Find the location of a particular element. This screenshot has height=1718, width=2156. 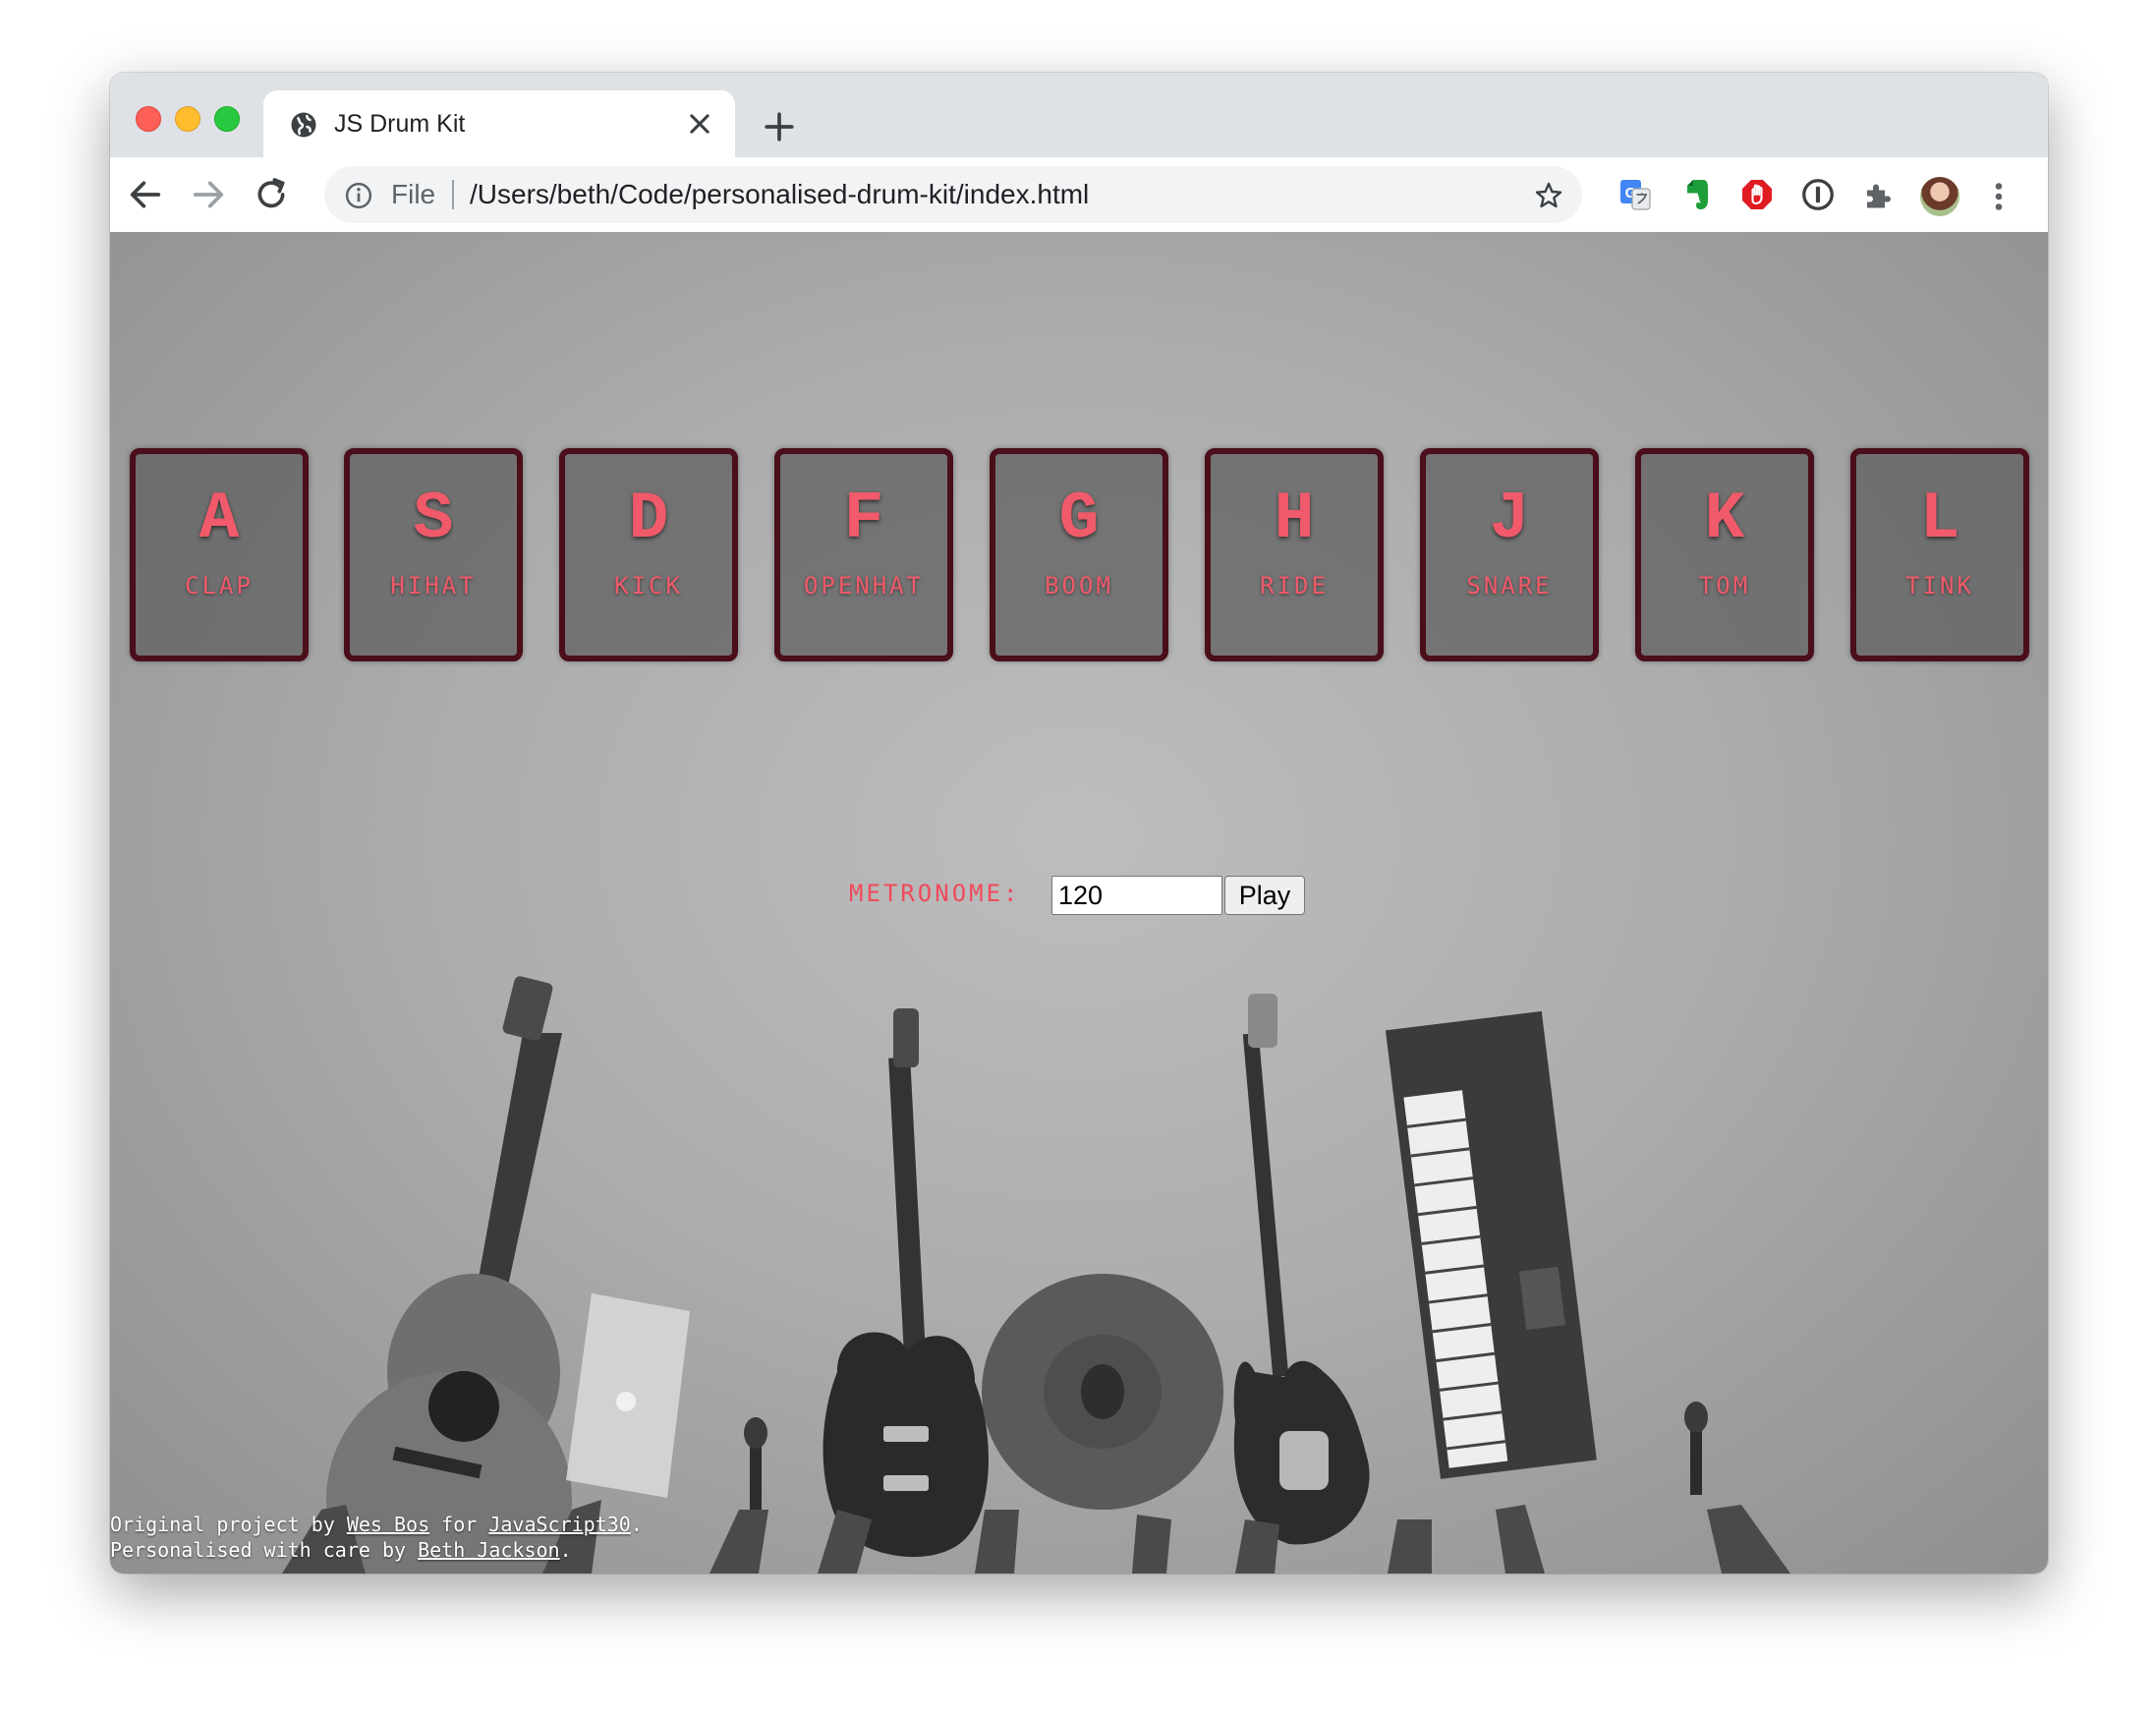

password-manager-icon is located at coordinates (1818, 195).